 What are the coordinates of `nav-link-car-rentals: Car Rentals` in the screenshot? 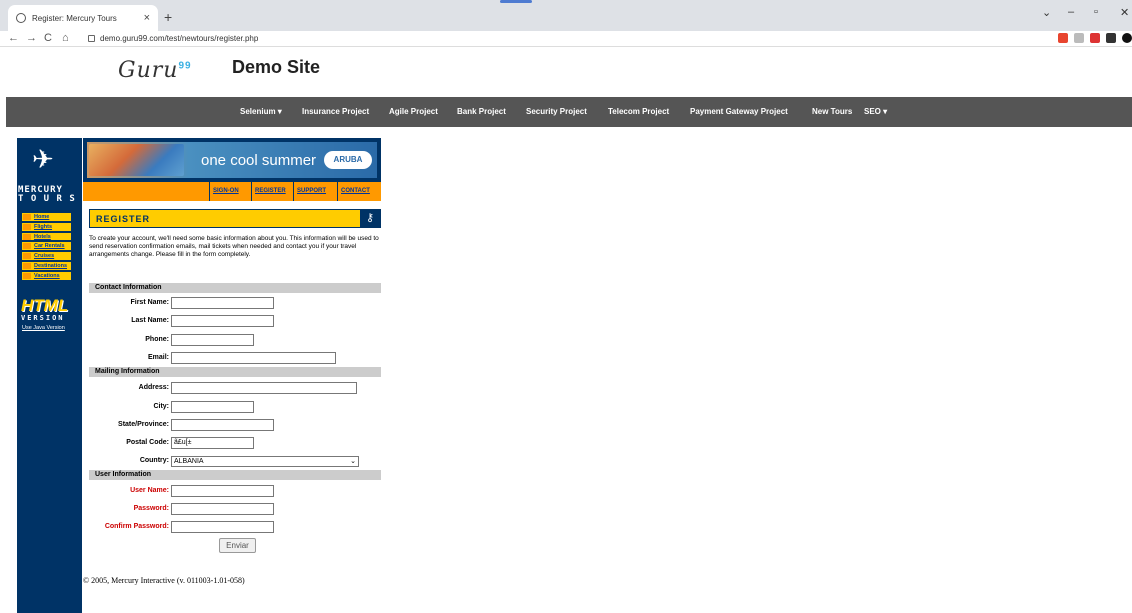 It's located at (46, 246).